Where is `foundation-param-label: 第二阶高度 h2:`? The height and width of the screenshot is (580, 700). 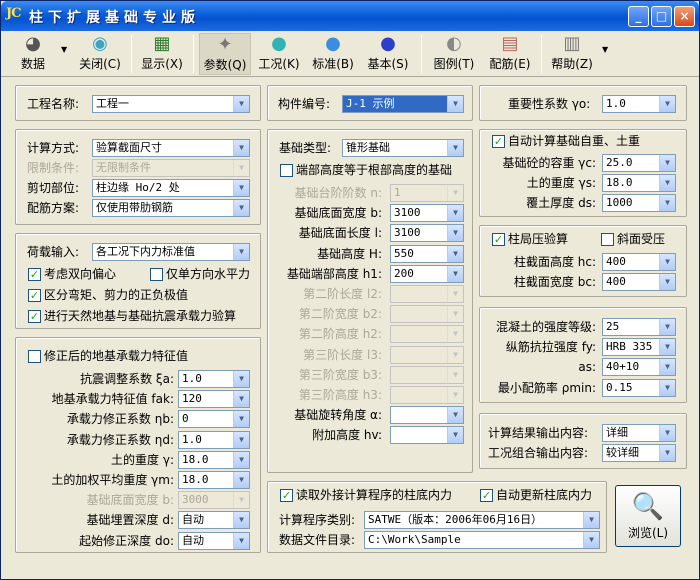
foundation-param-label: 第二阶高度 h2: is located at coordinates (340, 334).